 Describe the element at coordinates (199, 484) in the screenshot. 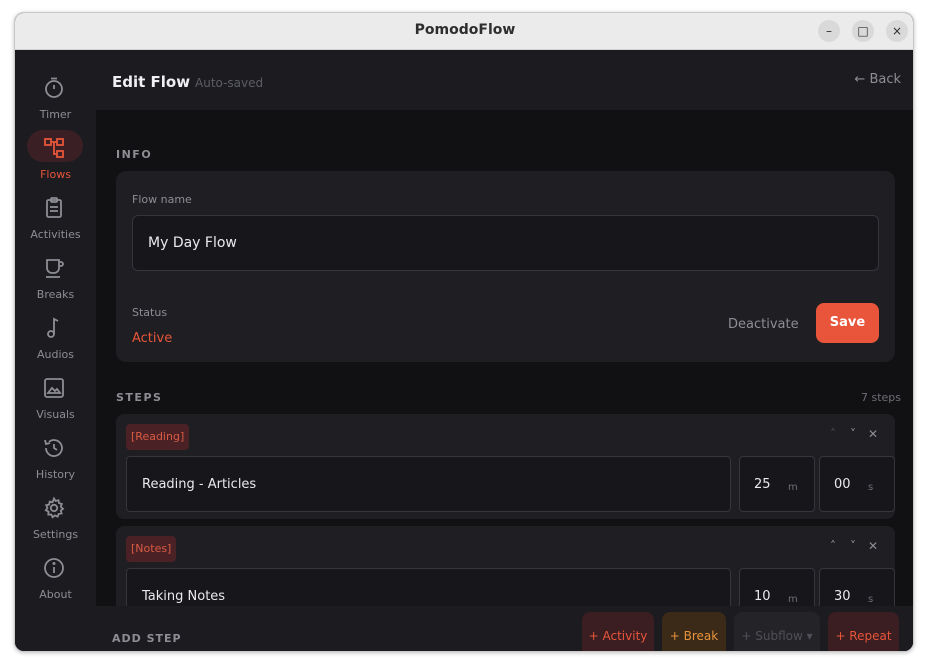

I see `step-name-value: Reading - Articles` at that location.